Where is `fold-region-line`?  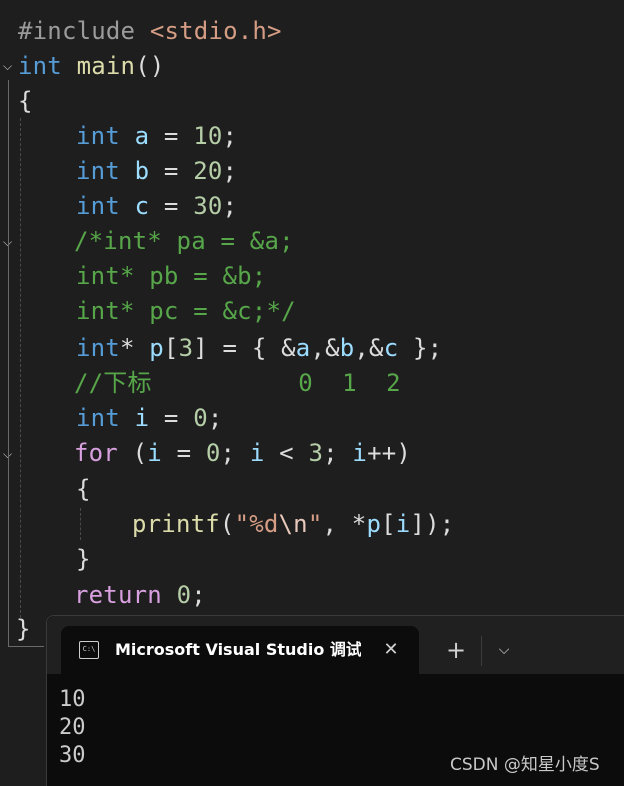 fold-region-line is located at coordinates (8, 363).